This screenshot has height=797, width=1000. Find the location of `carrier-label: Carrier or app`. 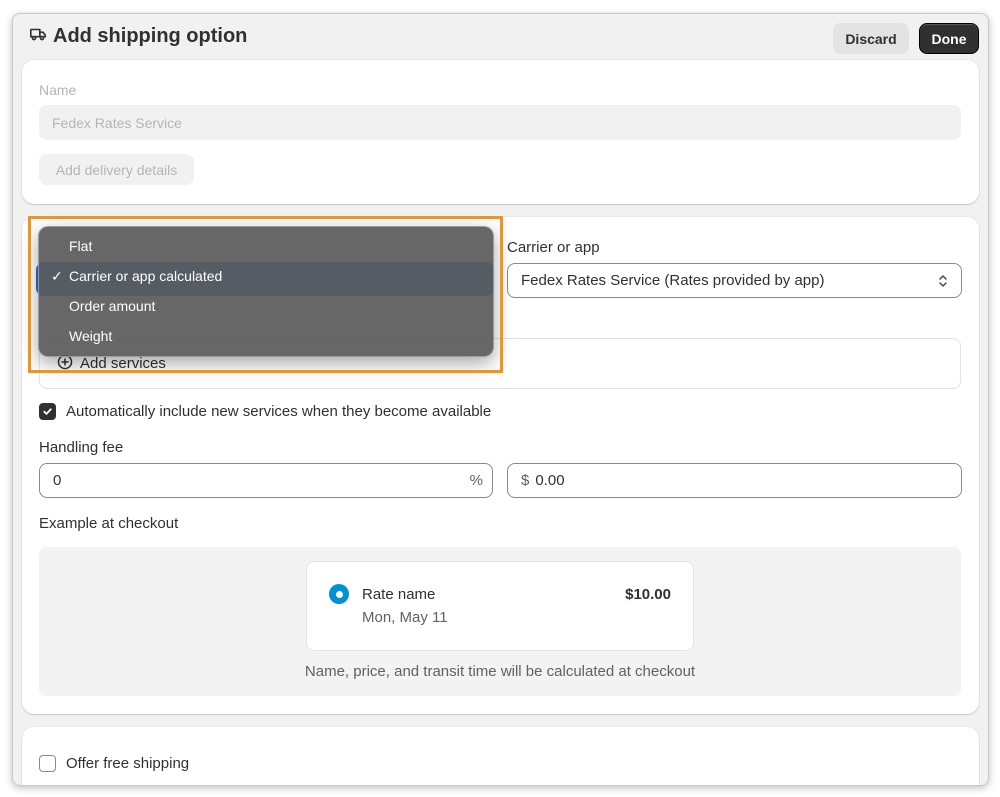

carrier-label: Carrier or app is located at coordinates (553, 247).